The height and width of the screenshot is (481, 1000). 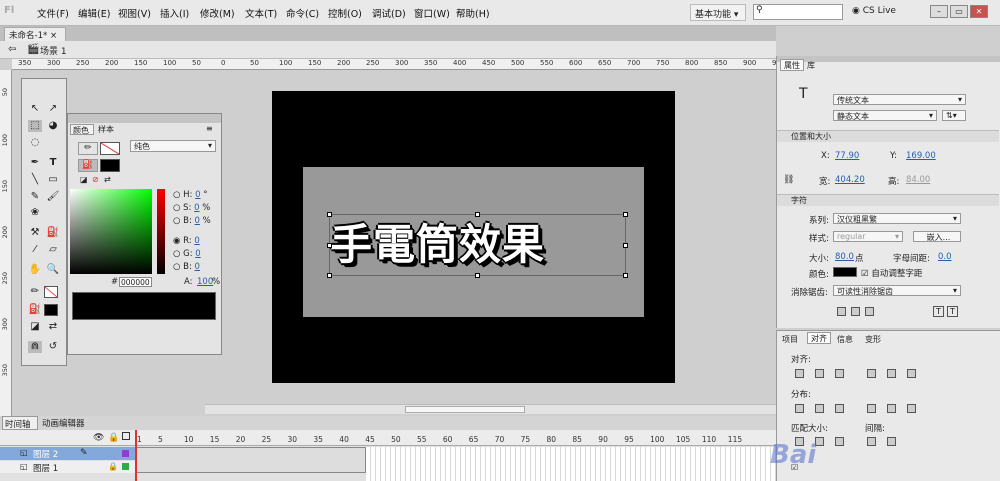 I want to click on stroke-color-swatch, so click(x=51, y=292).